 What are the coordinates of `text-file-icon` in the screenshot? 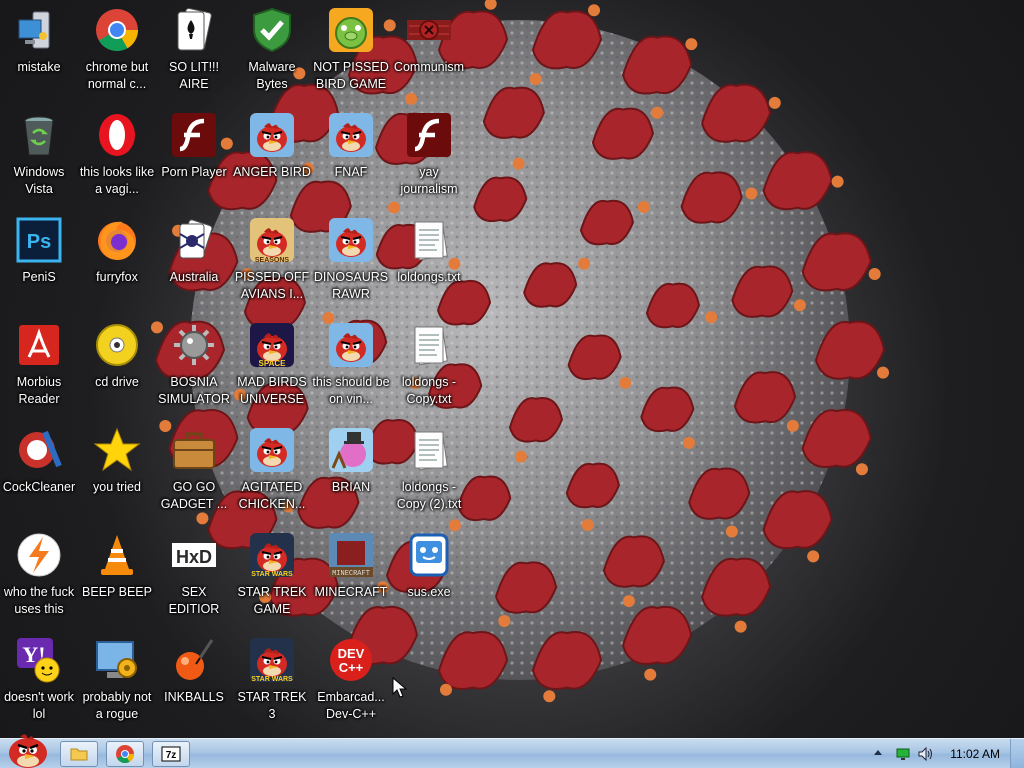 It's located at (429, 240).